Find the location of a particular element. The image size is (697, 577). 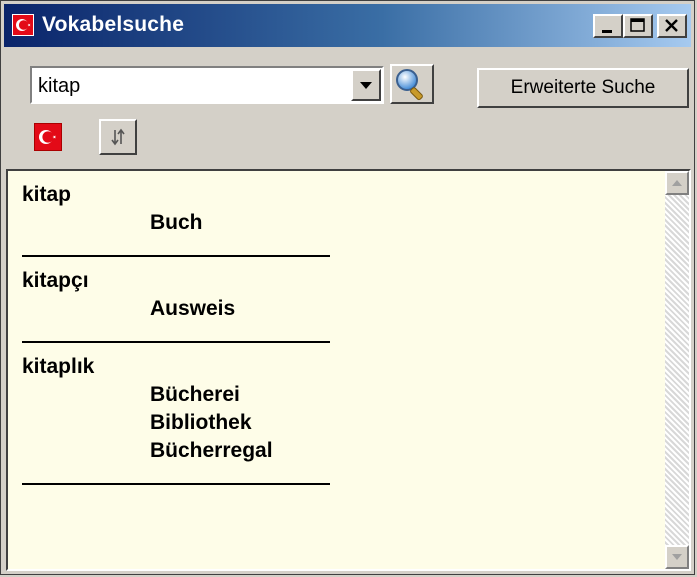

minimize-button is located at coordinates (608, 26).